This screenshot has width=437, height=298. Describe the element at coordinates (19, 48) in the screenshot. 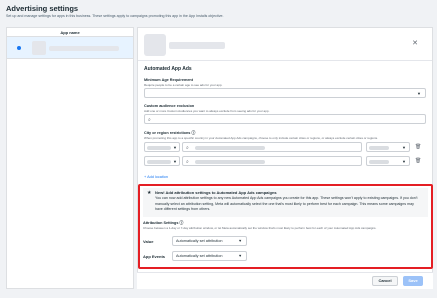

I see `selected-radio-icon` at that location.